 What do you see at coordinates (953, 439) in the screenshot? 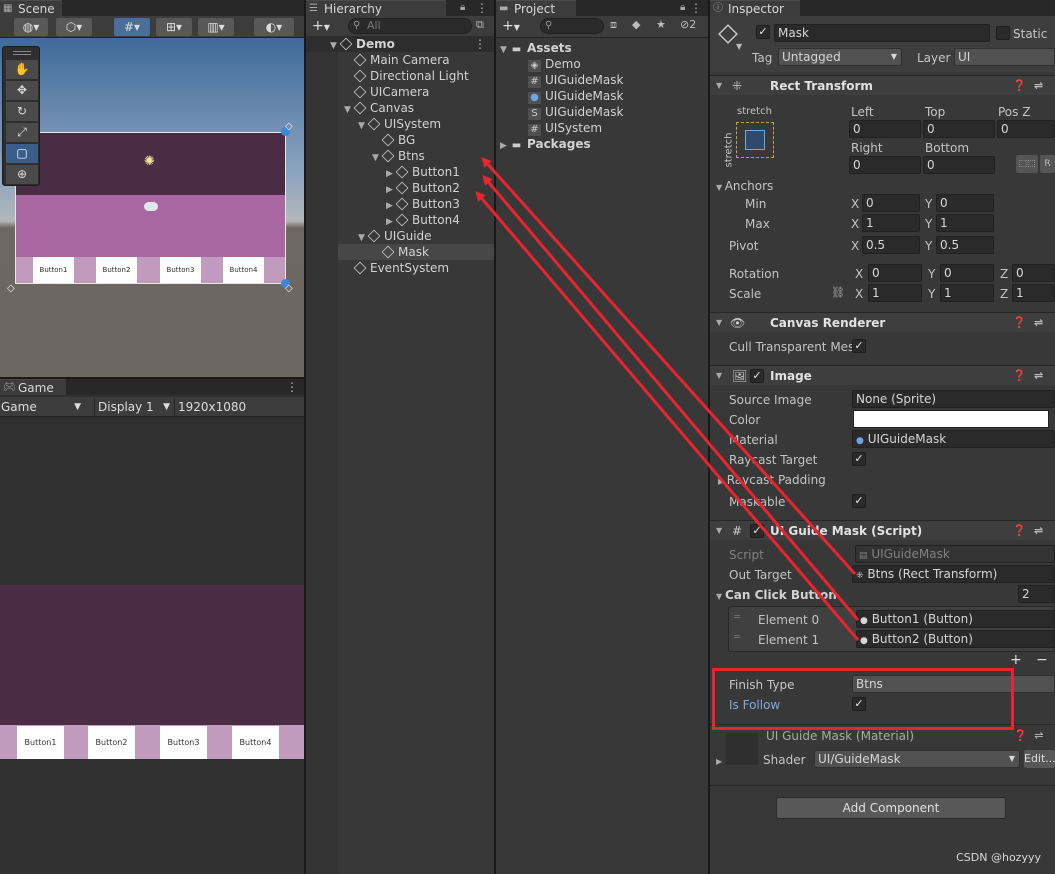
I see `material-field: ● UIGuideMask` at bounding box center [953, 439].